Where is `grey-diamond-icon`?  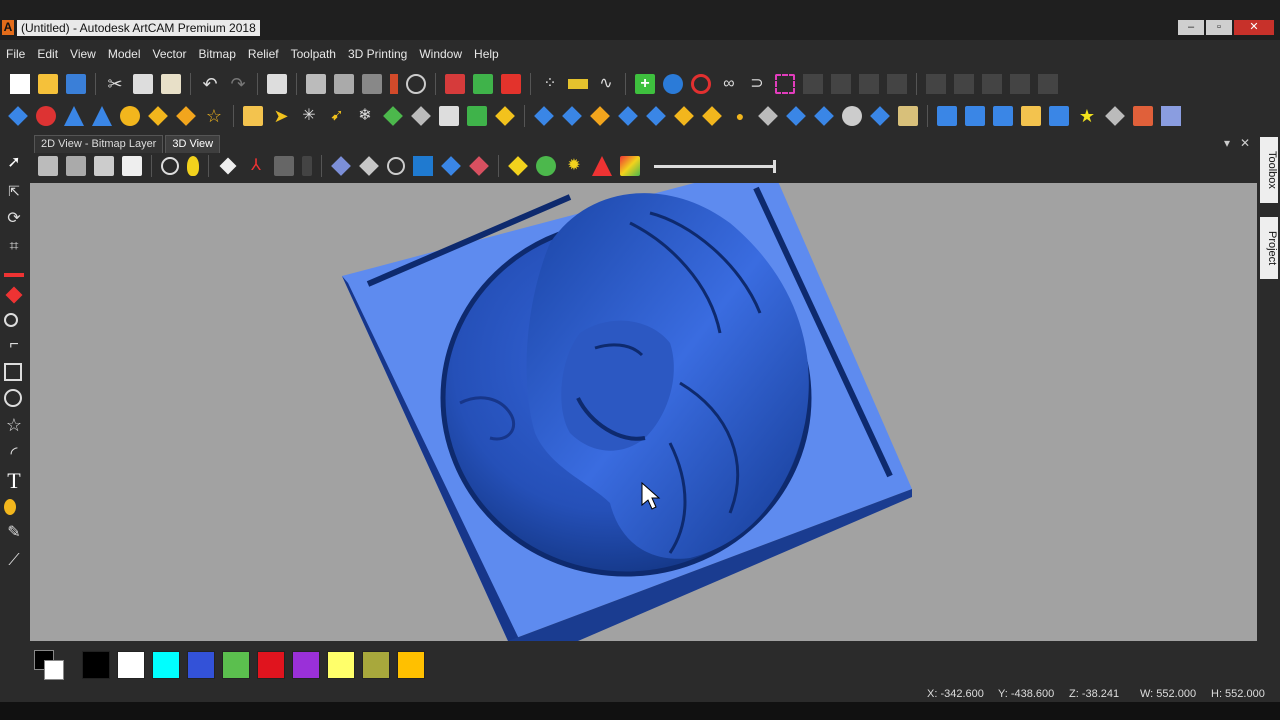 grey-diamond-icon is located at coordinates (1115, 116).